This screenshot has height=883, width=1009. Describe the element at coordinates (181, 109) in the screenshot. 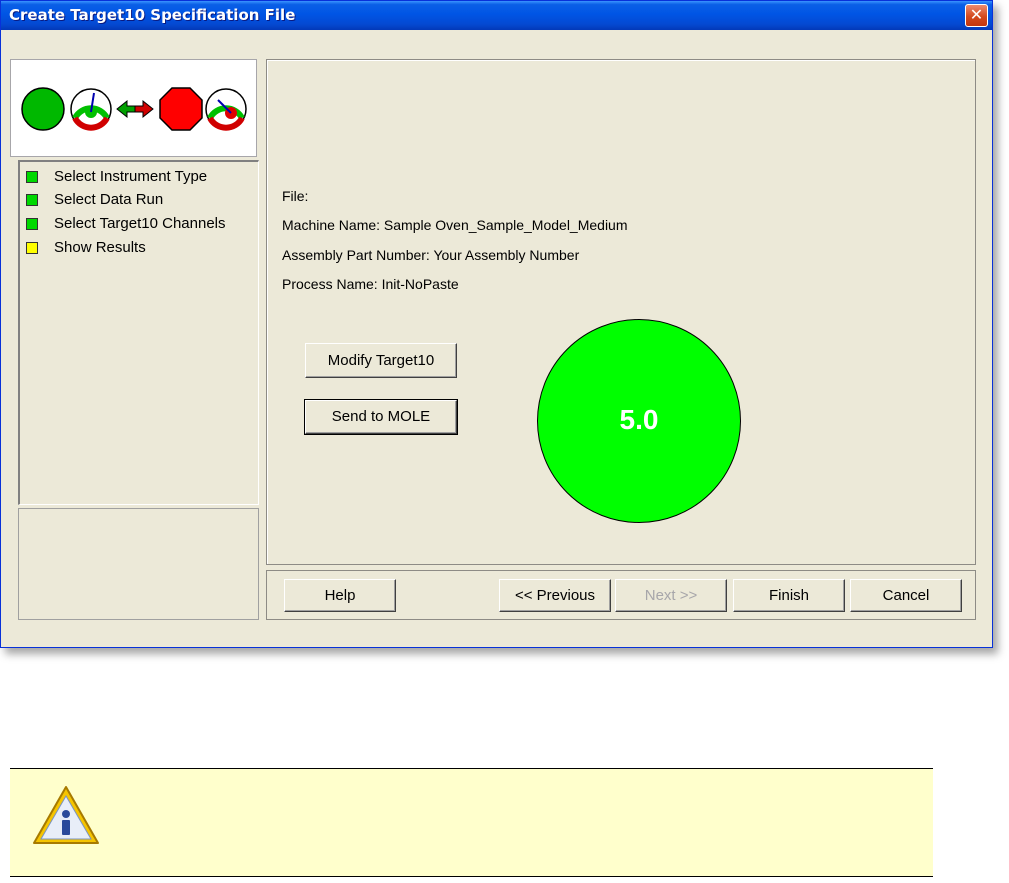

I see `red-stop-octagon-icon` at that location.